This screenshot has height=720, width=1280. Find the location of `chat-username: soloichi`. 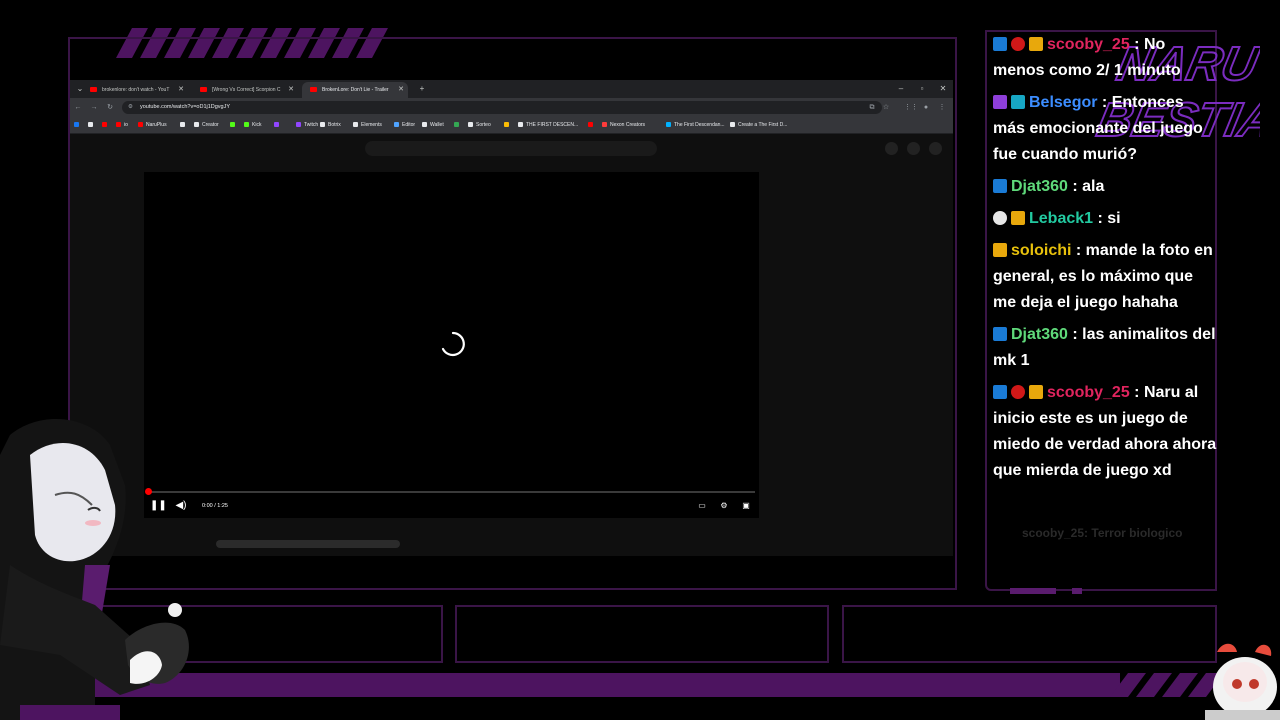

chat-username: soloichi is located at coordinates (1041, 250).